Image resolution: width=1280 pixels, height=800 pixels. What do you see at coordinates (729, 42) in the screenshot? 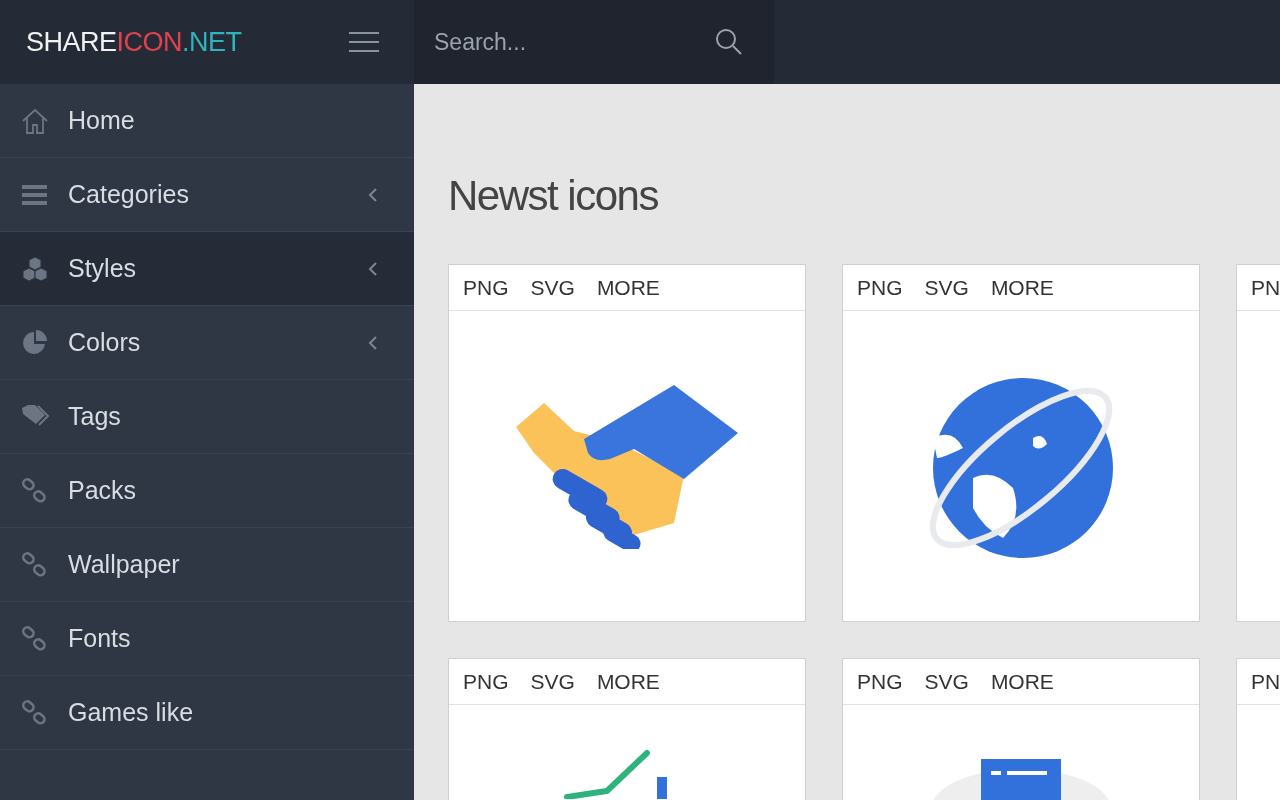
I see `search-icon` at bounding box center [729, 42].